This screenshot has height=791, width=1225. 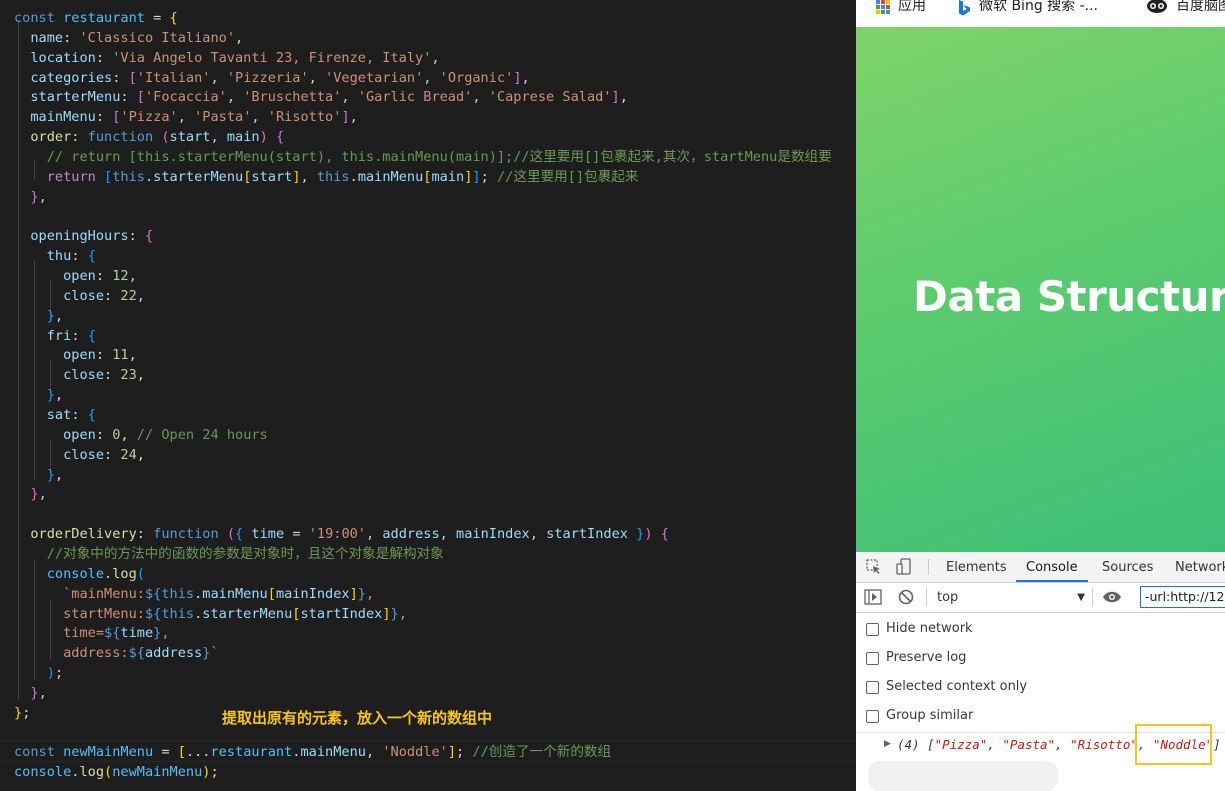 I want to click on code-token: 'Classico Italiano', so click(x=157, y=37).